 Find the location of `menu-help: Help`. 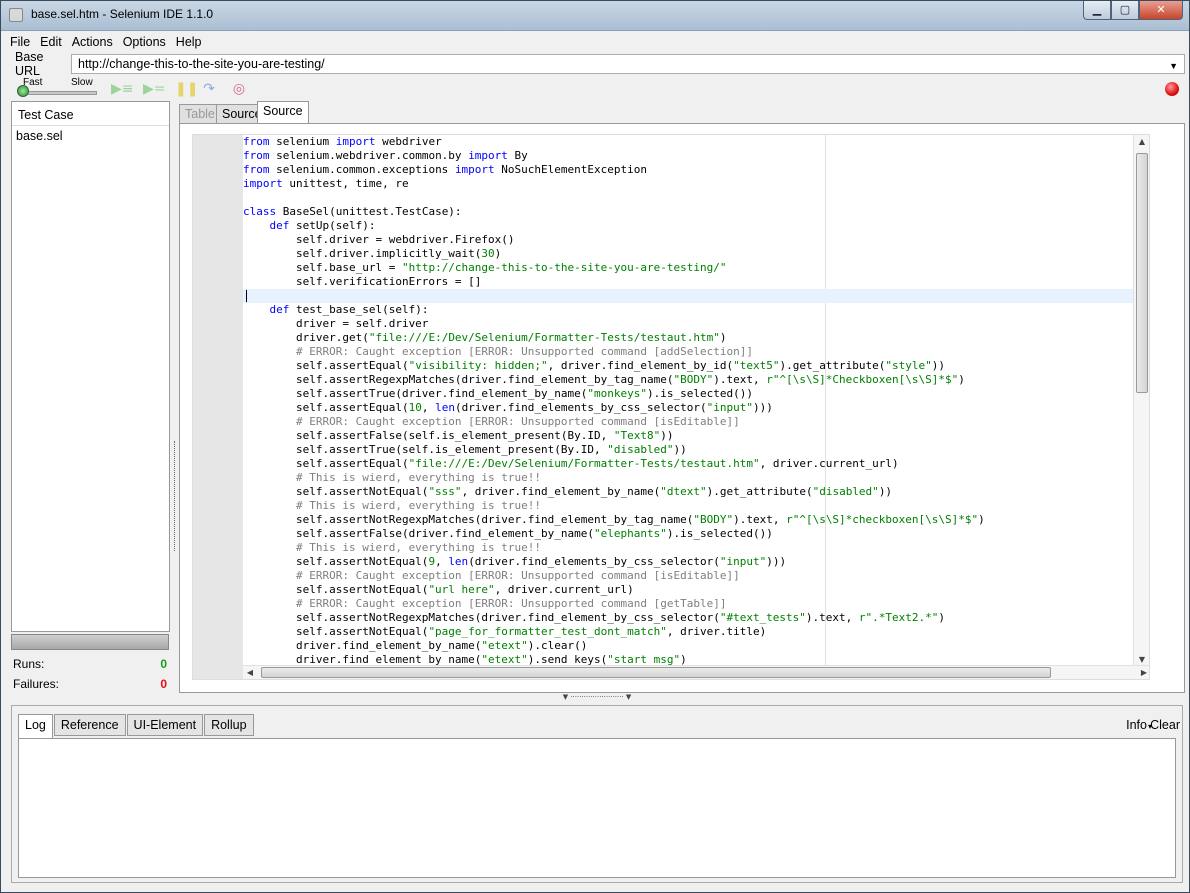

menu-help: Help is located at coordinates (189, 42).